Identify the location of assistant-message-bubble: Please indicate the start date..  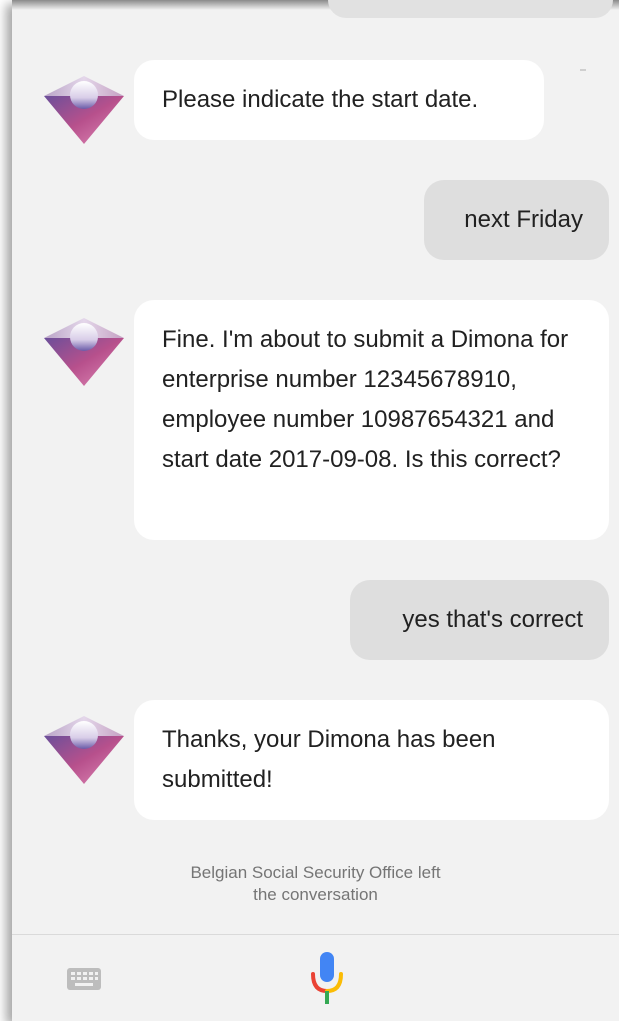
(339, 100).